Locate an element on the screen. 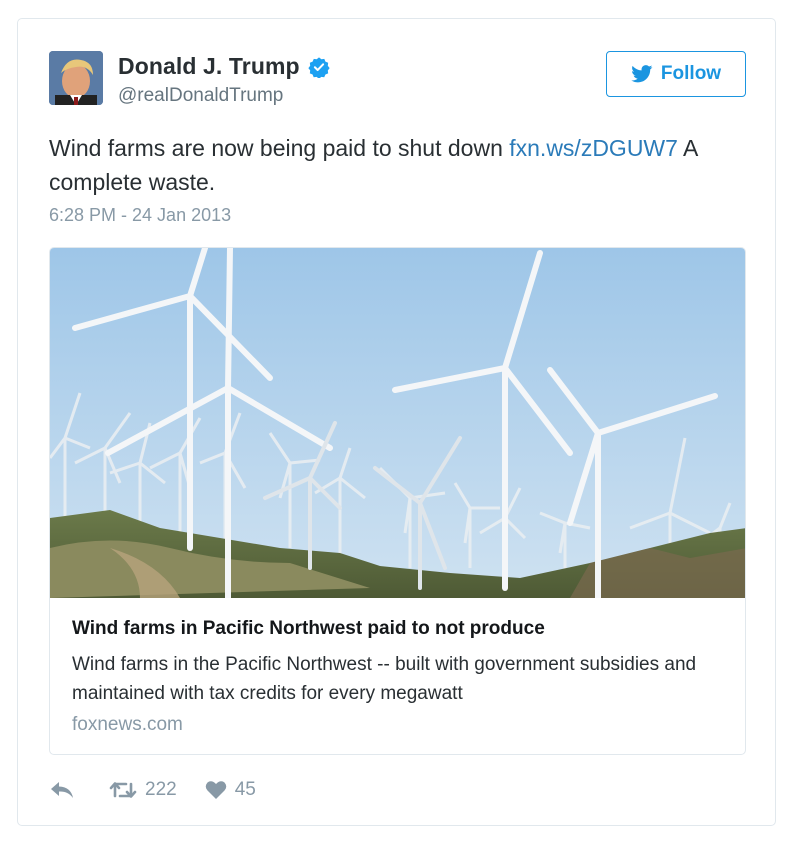  avatar-photo is located at coordinates (76, 78).